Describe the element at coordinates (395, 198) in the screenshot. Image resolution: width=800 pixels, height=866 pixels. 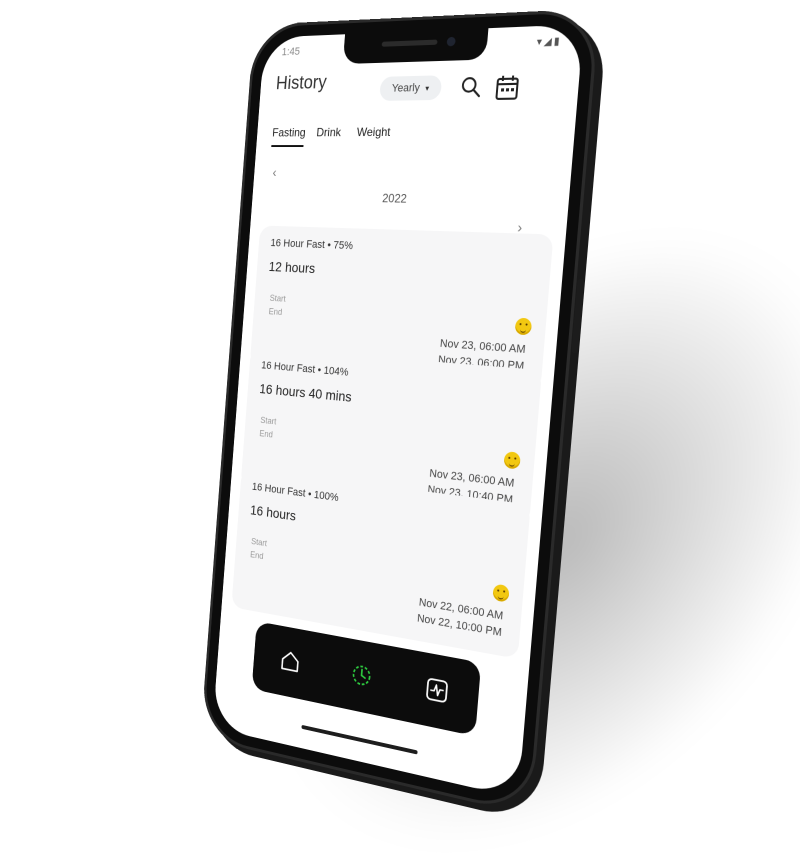
I see `year-label: 2022` at that location.